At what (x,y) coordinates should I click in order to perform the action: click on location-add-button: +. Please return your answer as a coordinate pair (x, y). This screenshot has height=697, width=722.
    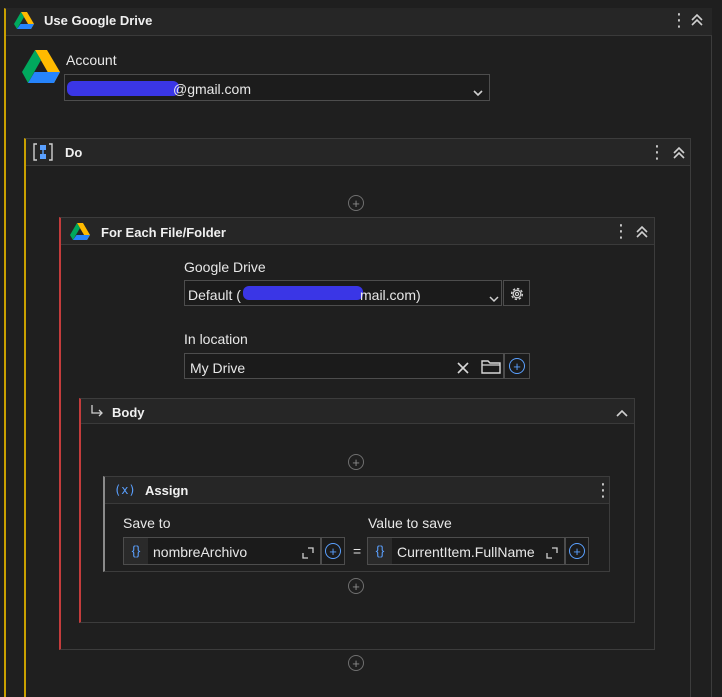
    Looking at the image, I should click on (517, 366).